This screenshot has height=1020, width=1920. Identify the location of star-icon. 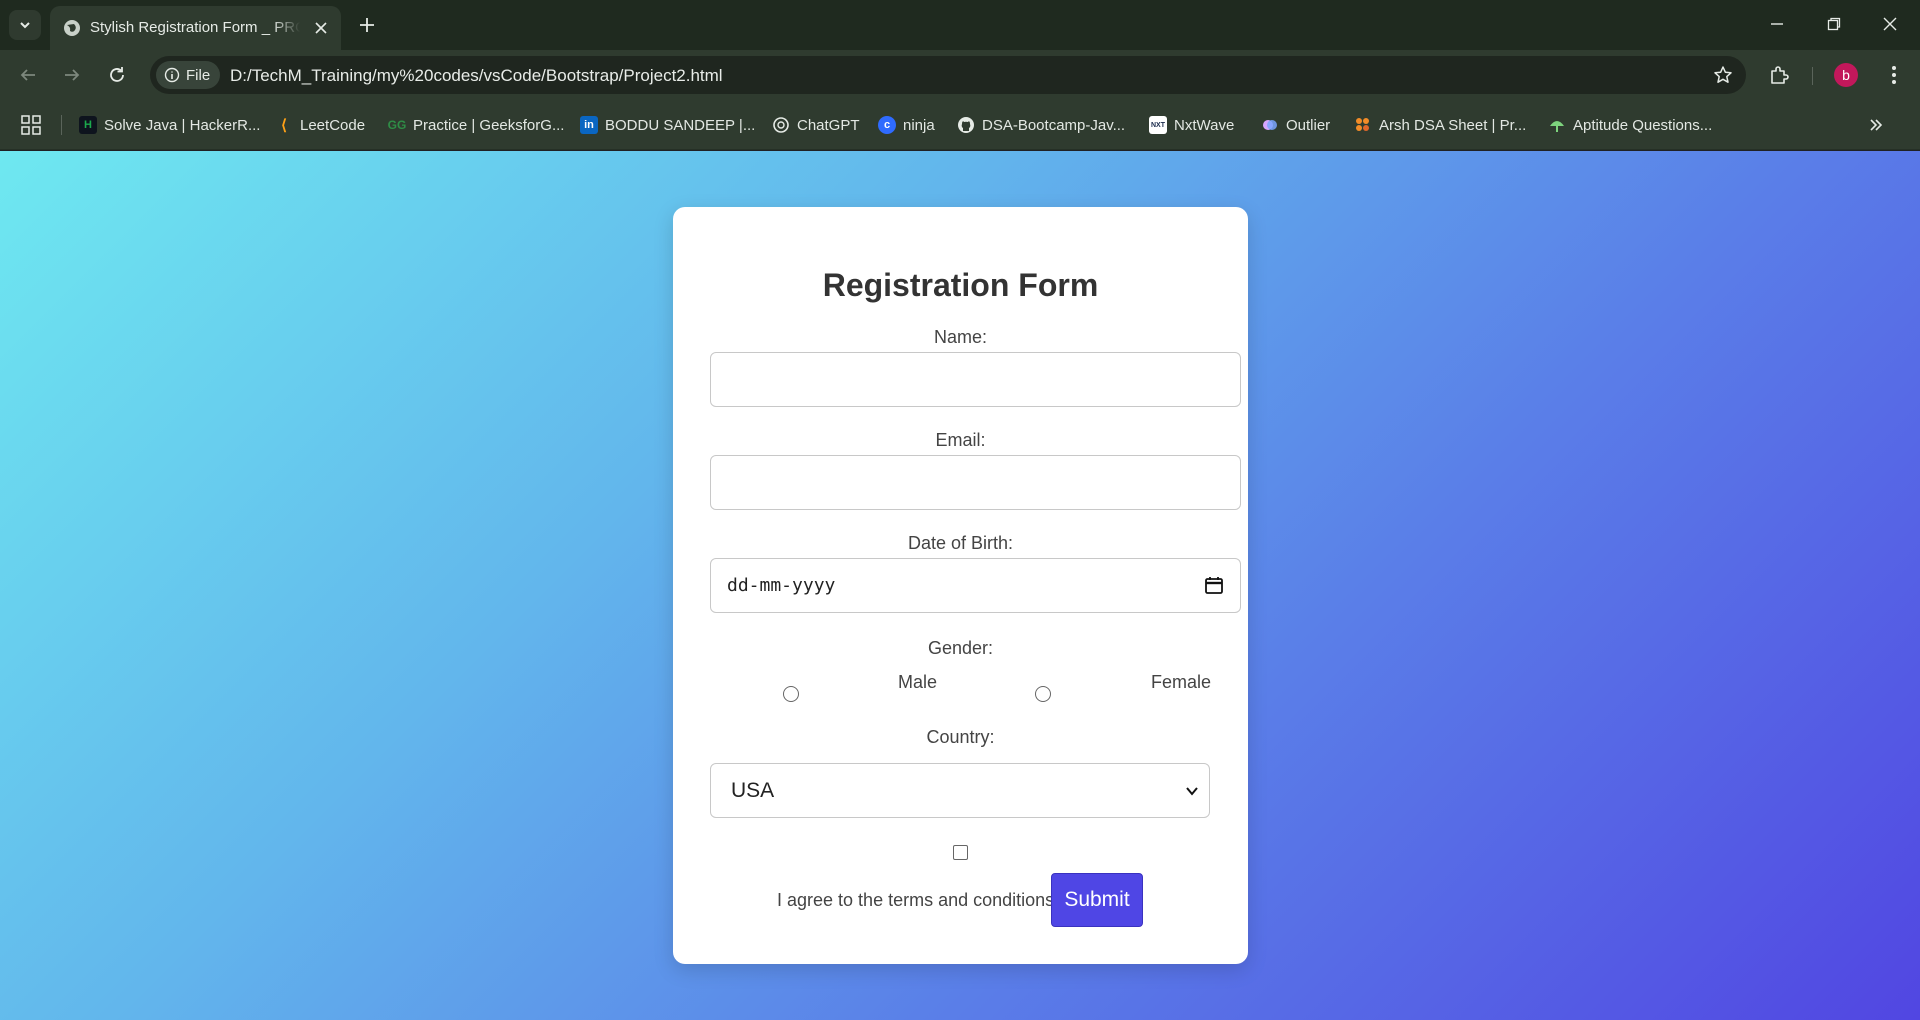
(1723, 74).